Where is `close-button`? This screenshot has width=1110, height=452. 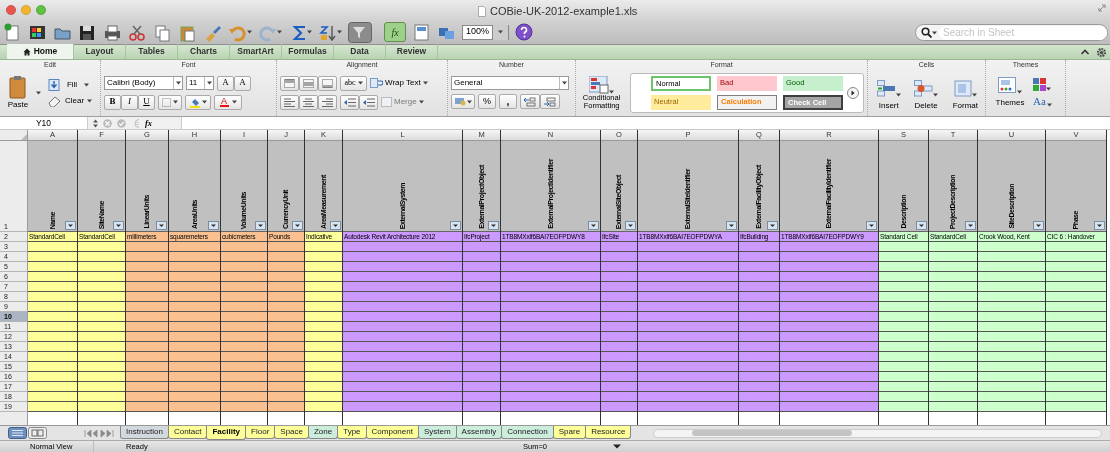
close-button is located at coordinates (11, 10).